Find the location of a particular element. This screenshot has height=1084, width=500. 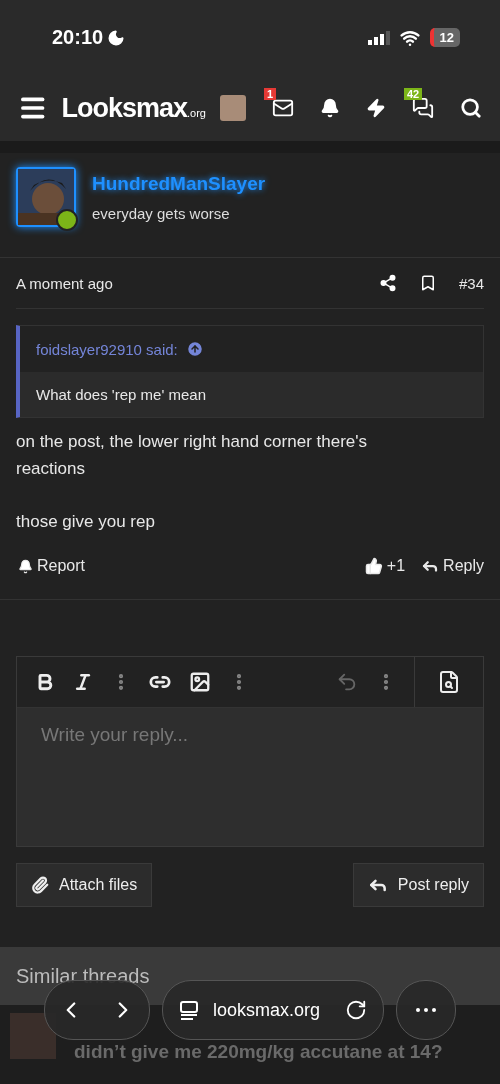

clock: 20:10 is located at coordinates (78, 37).